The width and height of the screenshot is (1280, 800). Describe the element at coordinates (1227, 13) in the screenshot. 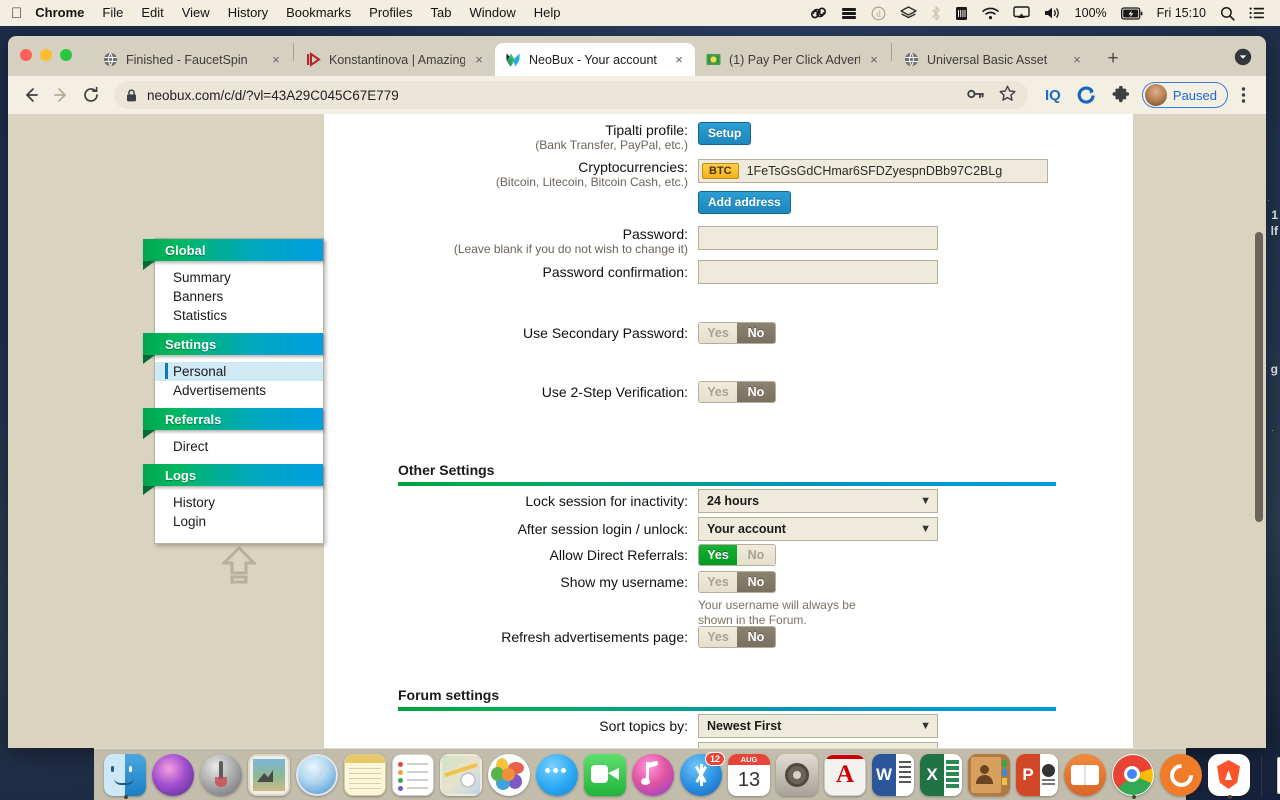

I see `spotlight-search-icon` at that location.